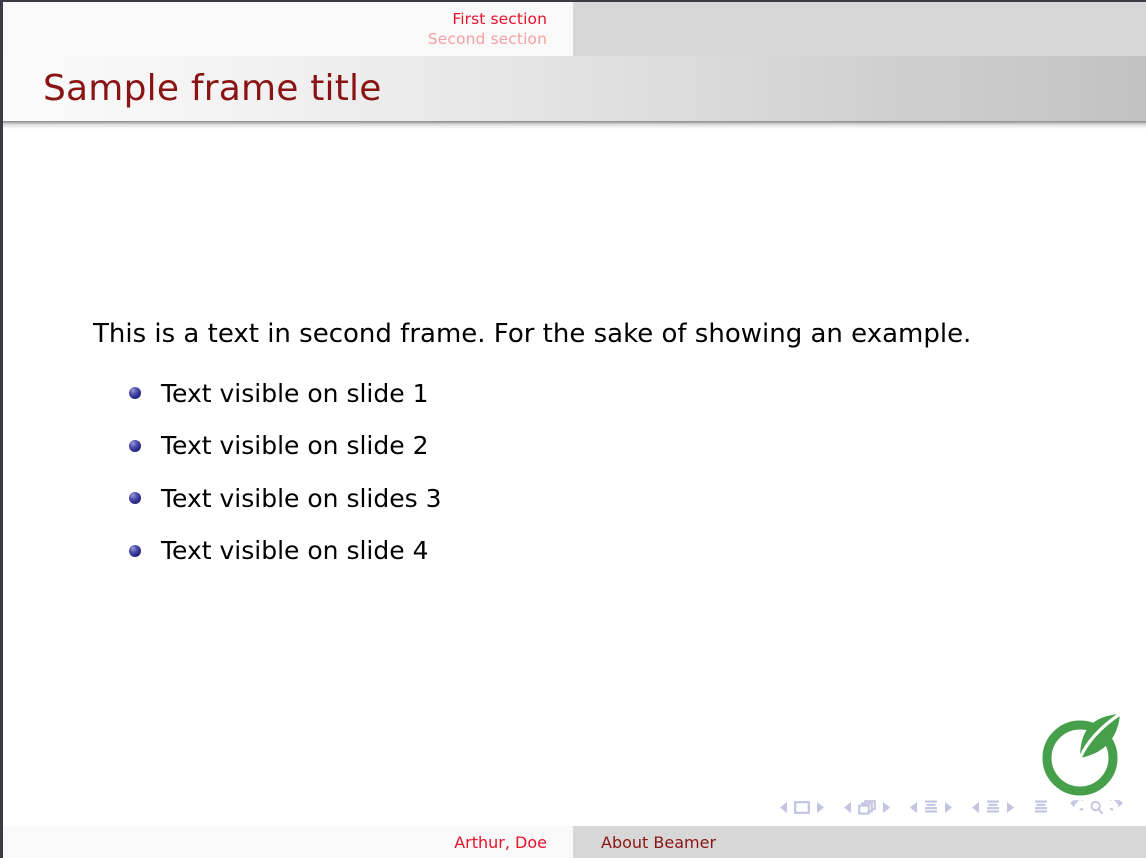 This screenshot has width=1146, height=858. I want to click on list-item-label: Text visible on slides 3, so click(301, 498).